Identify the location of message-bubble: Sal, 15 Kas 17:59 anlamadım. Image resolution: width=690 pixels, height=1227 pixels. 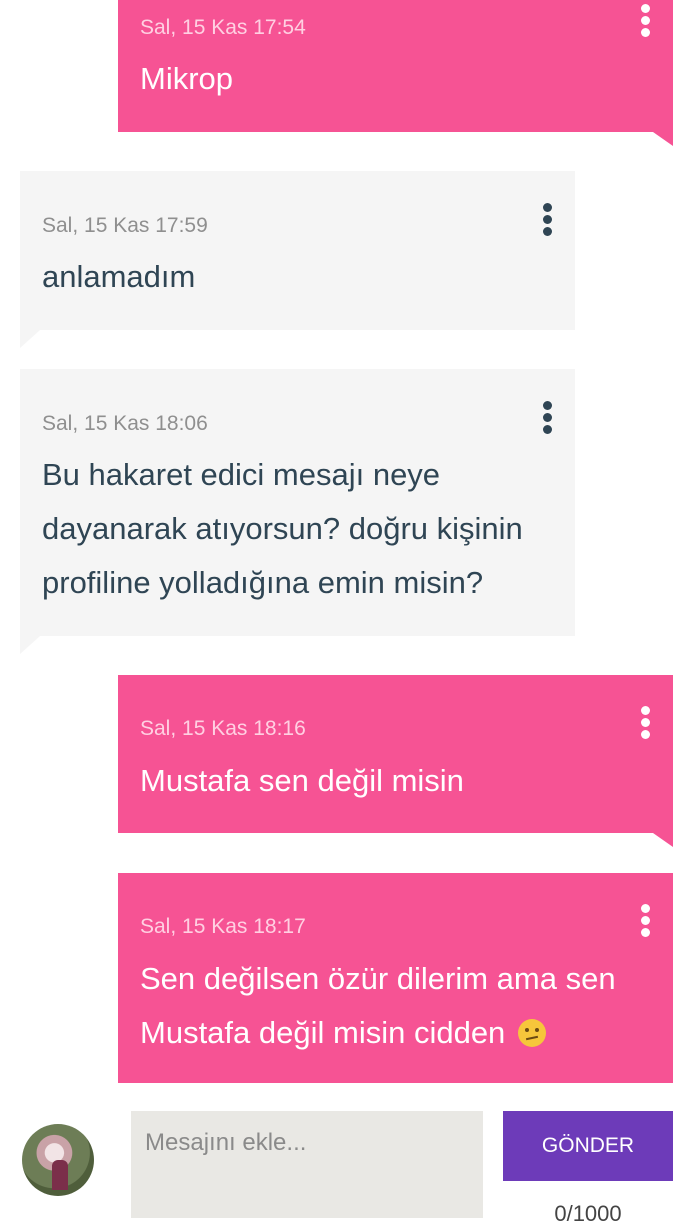
(297, 250).